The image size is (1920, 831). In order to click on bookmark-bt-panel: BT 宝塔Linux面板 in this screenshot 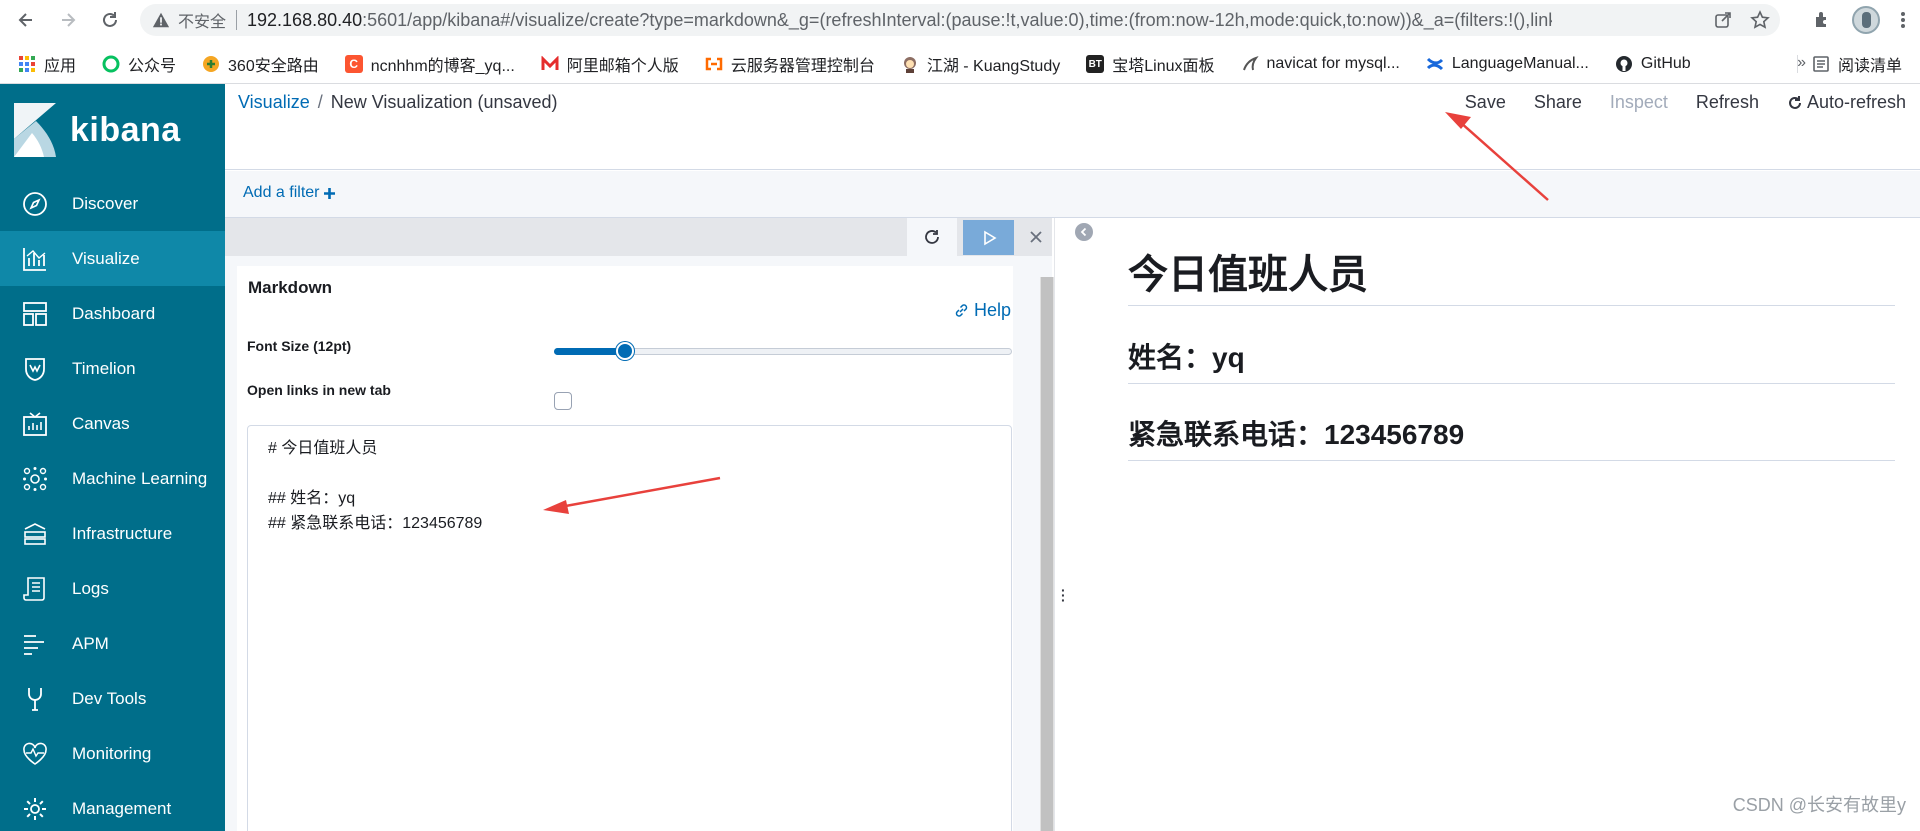, I will do `click(1150, 64)`.